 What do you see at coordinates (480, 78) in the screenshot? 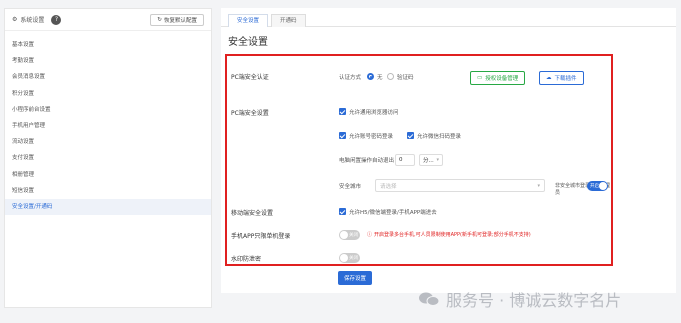
I see `monitor-icon: ▭` at bounding box center [480, 78].